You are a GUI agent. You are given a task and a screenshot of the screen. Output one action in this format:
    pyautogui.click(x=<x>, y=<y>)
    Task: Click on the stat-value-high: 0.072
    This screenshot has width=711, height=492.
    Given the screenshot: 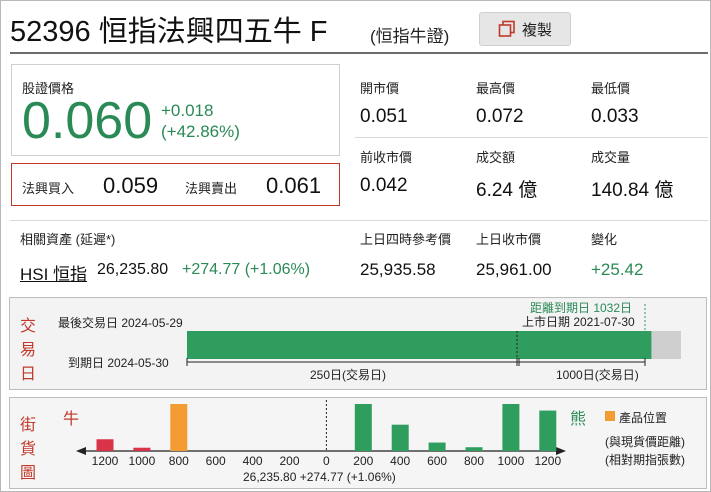 What is the action you would take?
    pyautogui.click(x=500, y=116)
    